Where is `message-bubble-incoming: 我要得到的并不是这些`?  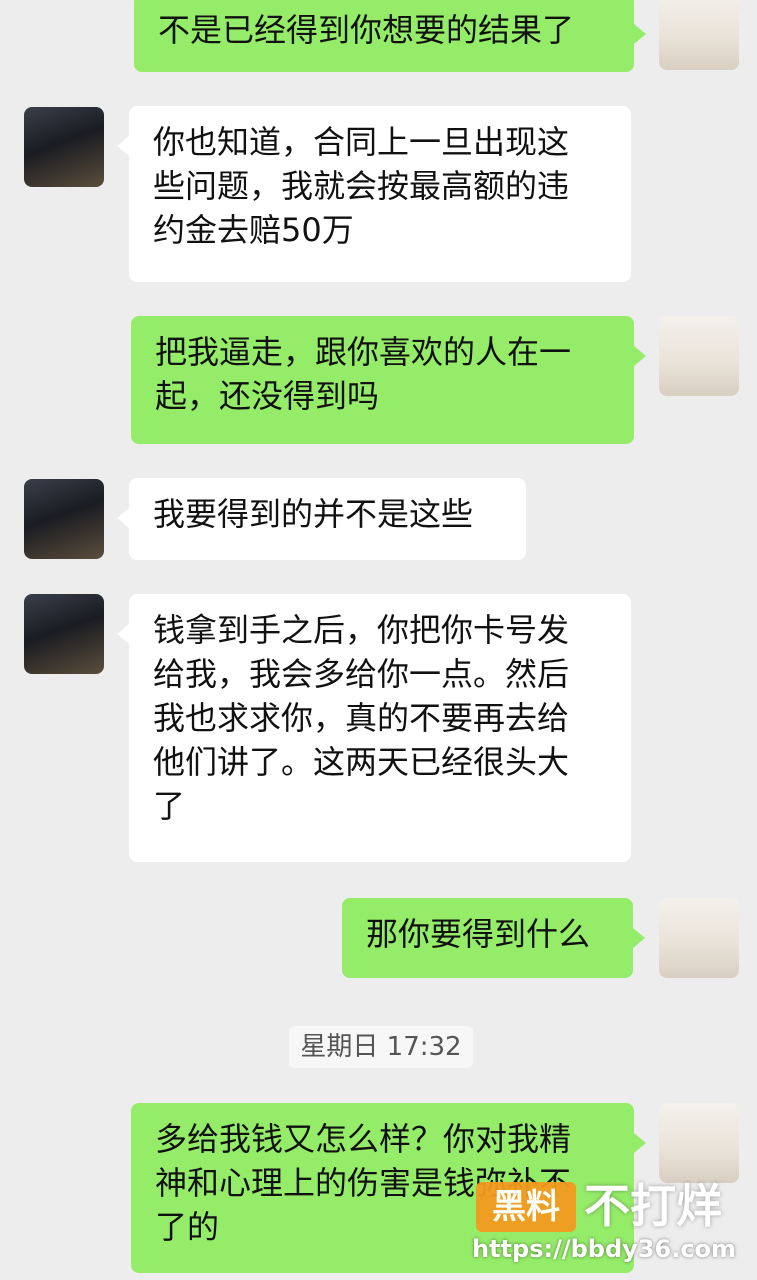 message-bubble-incoming: 我要得到的并不是这些 is located at coordinates (321, 519).